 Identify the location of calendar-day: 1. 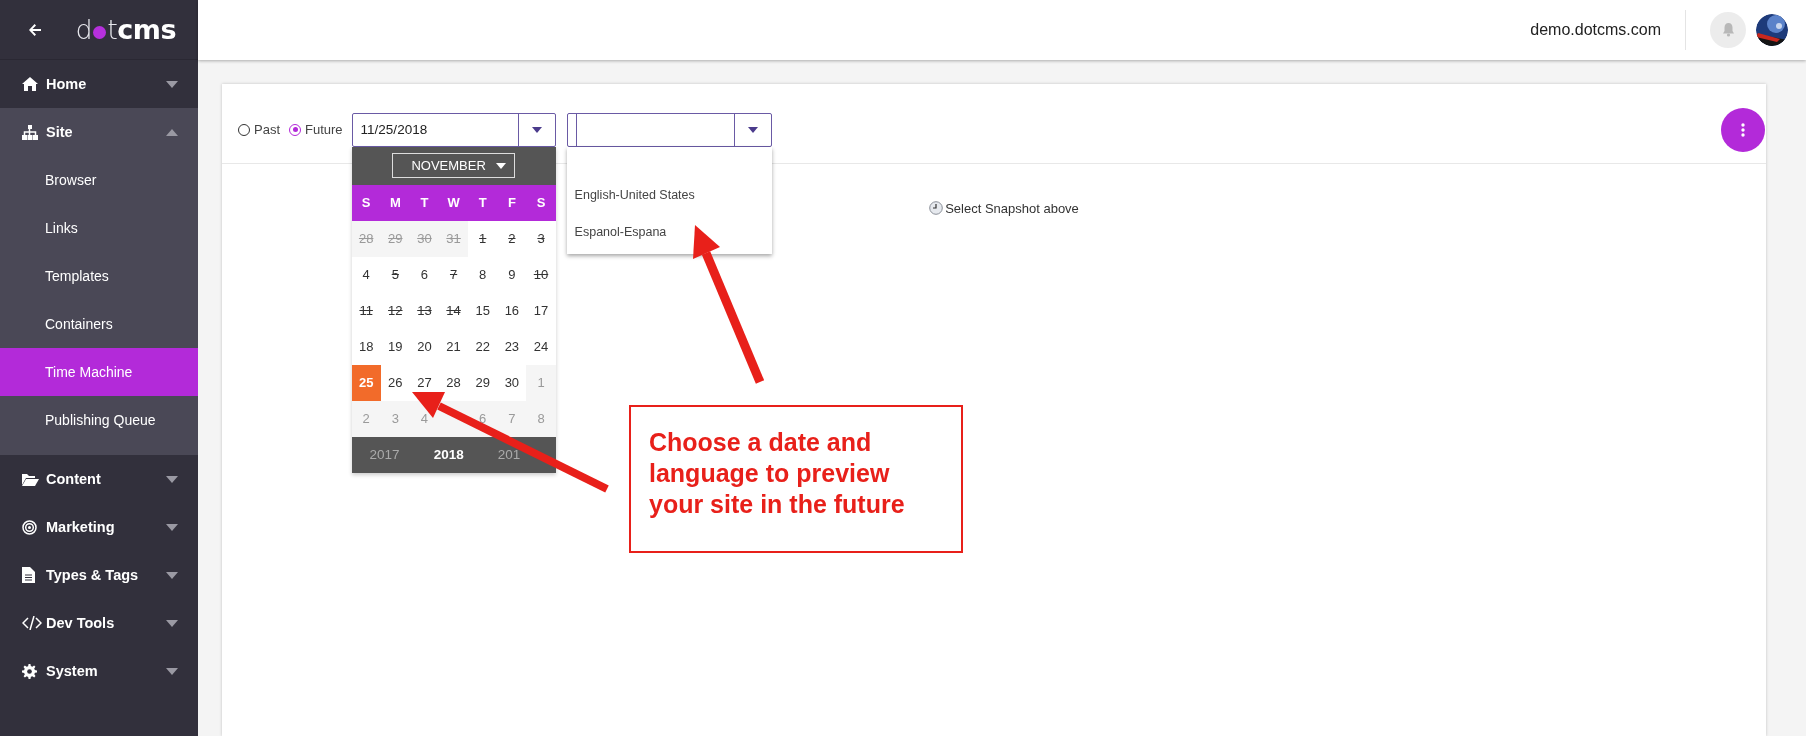
(483, 238).